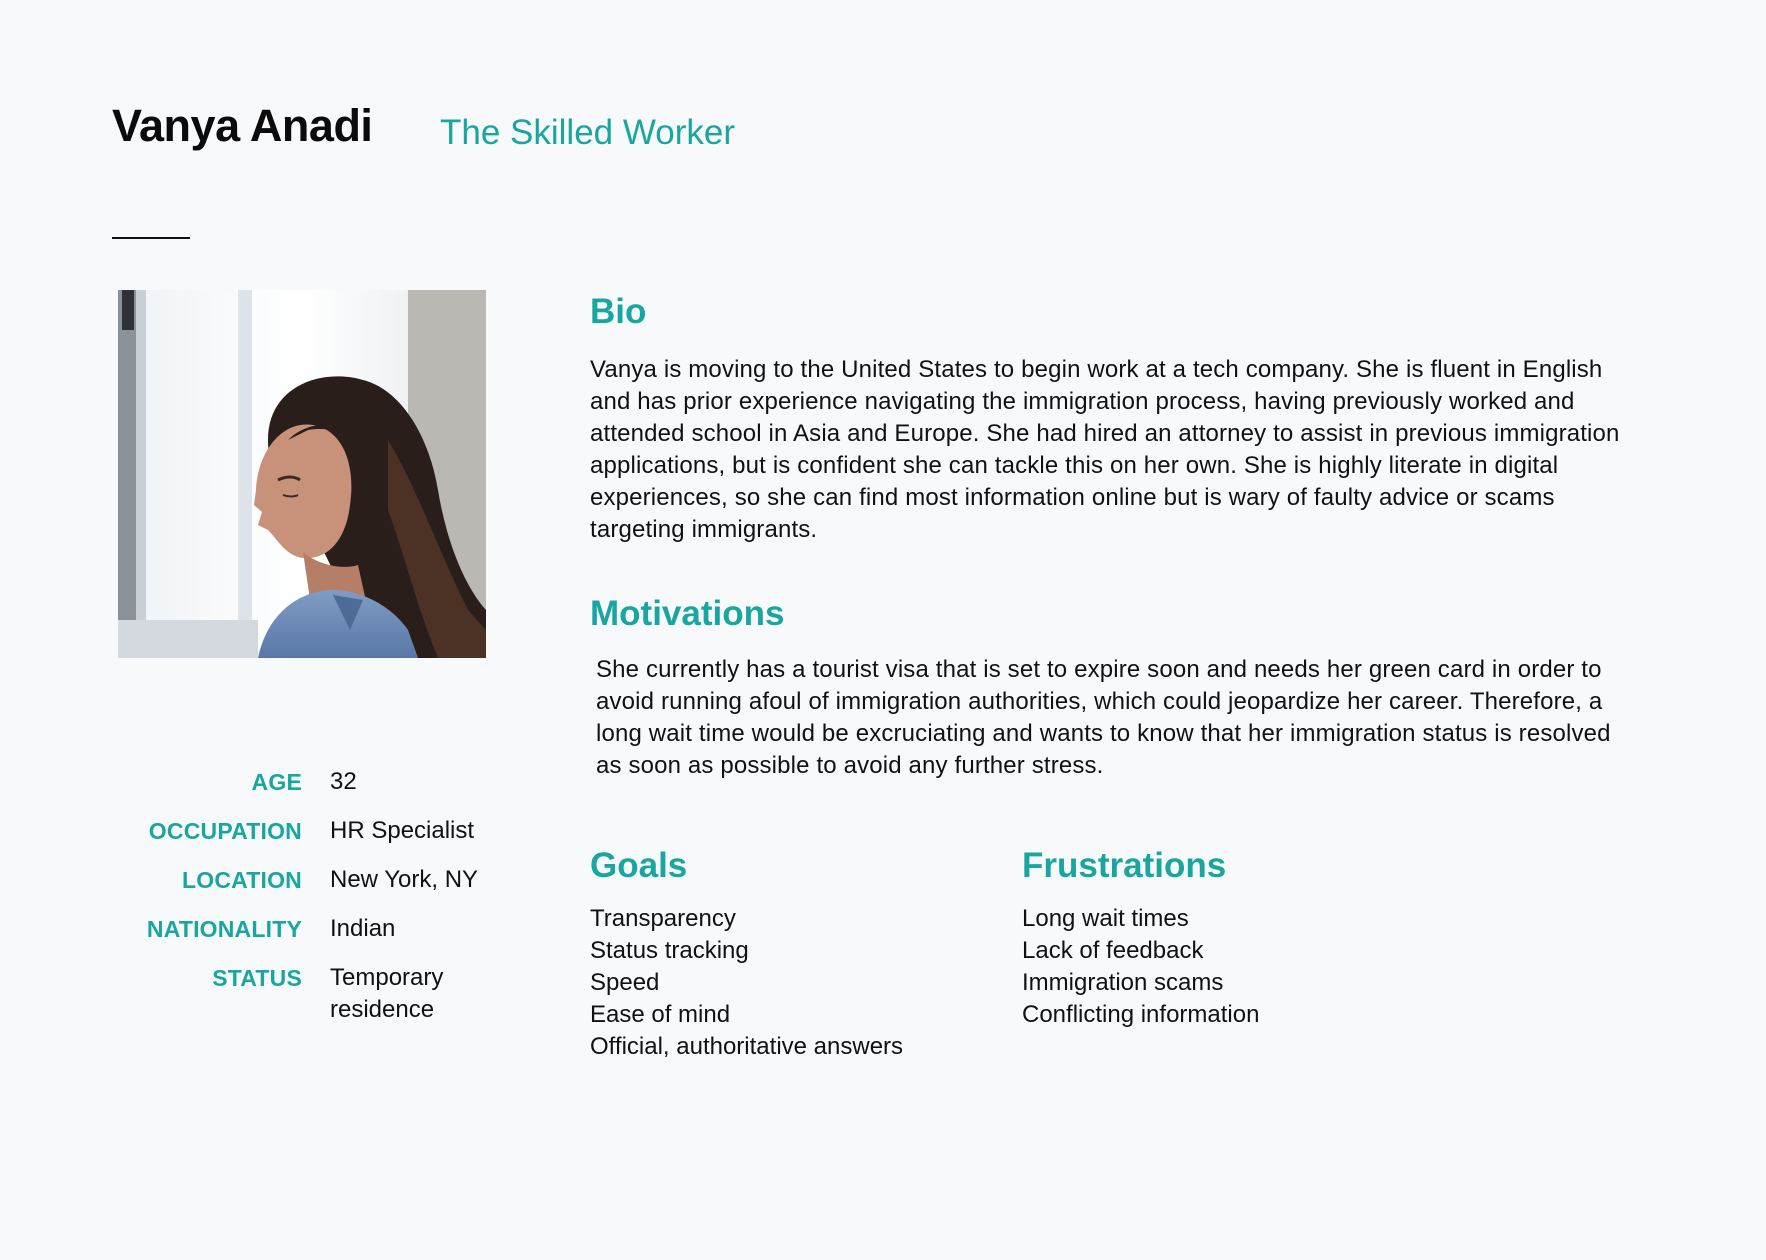 This screenshot has width=1766, height=1260. I want to click on fact-row-location: LOCATION New York, NY, so click(300, 880).